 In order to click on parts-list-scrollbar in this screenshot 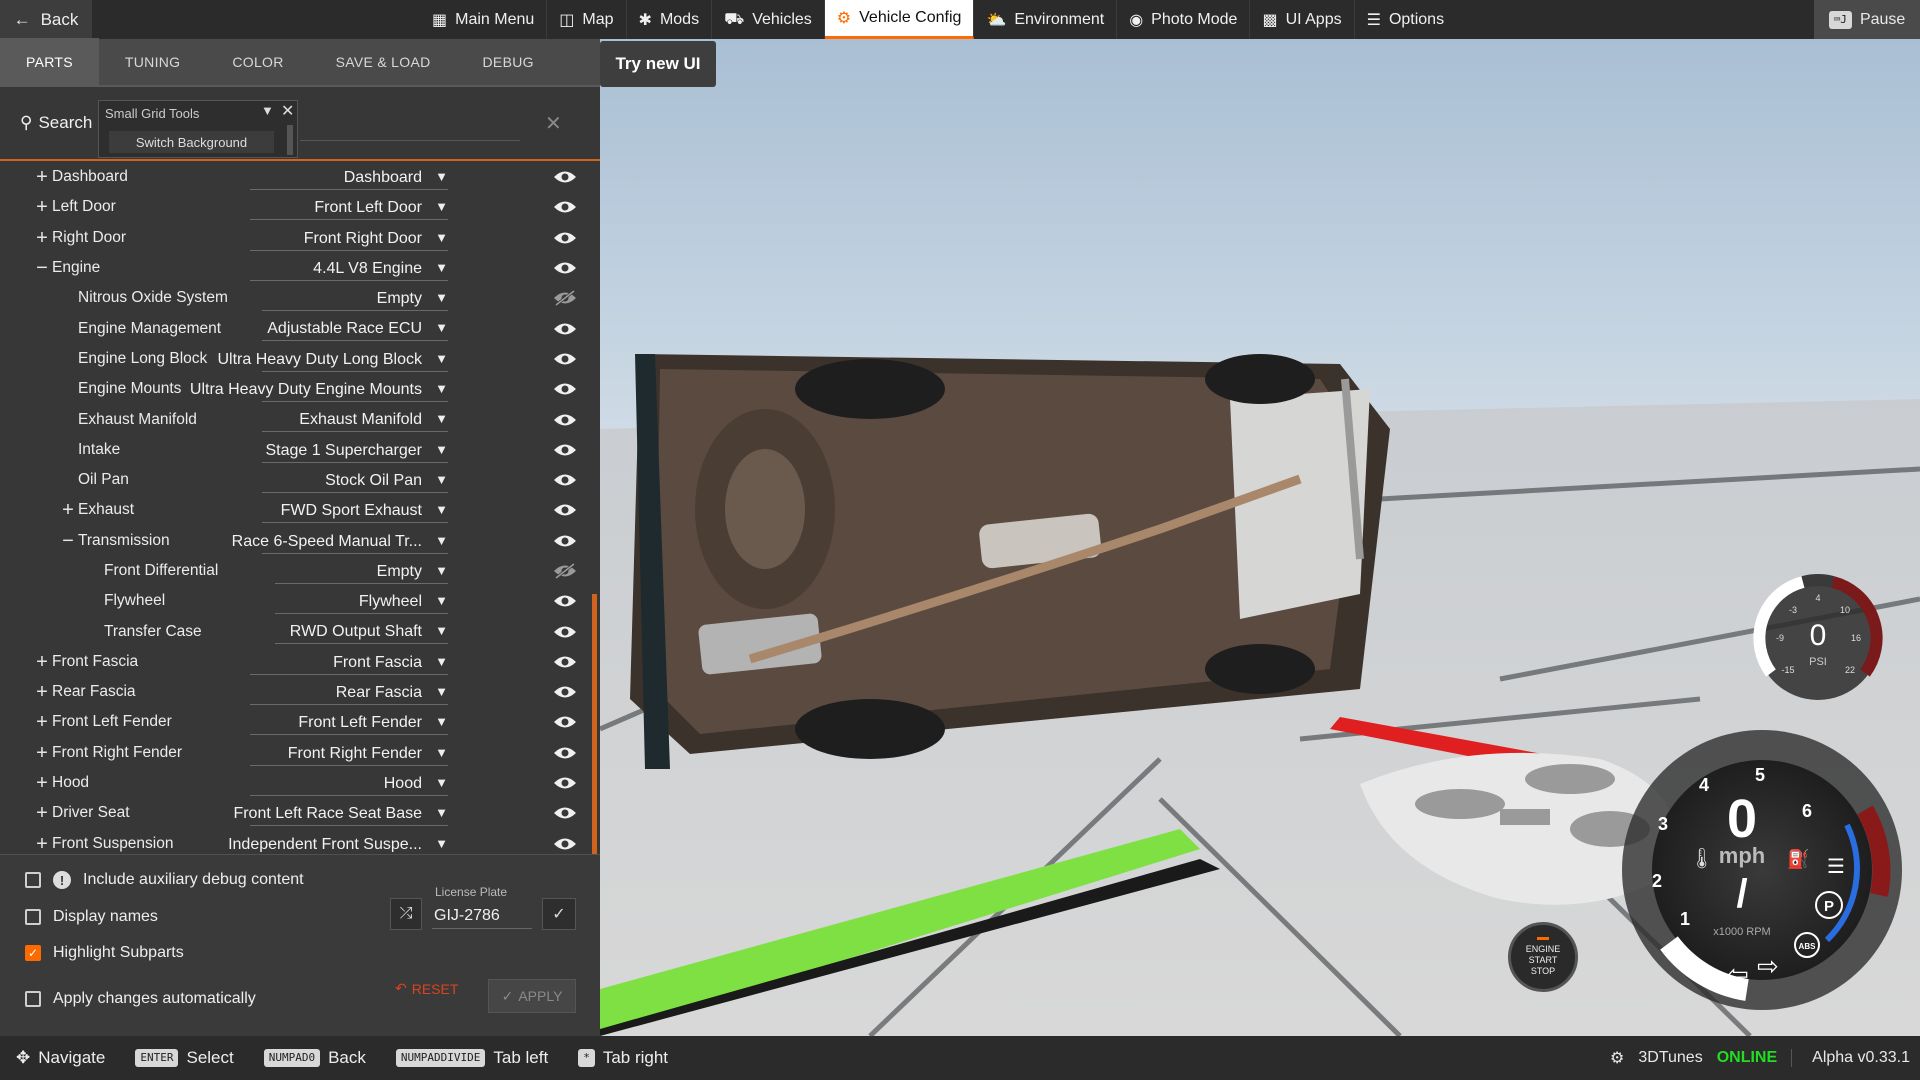, I will do `click(594, 726)`.